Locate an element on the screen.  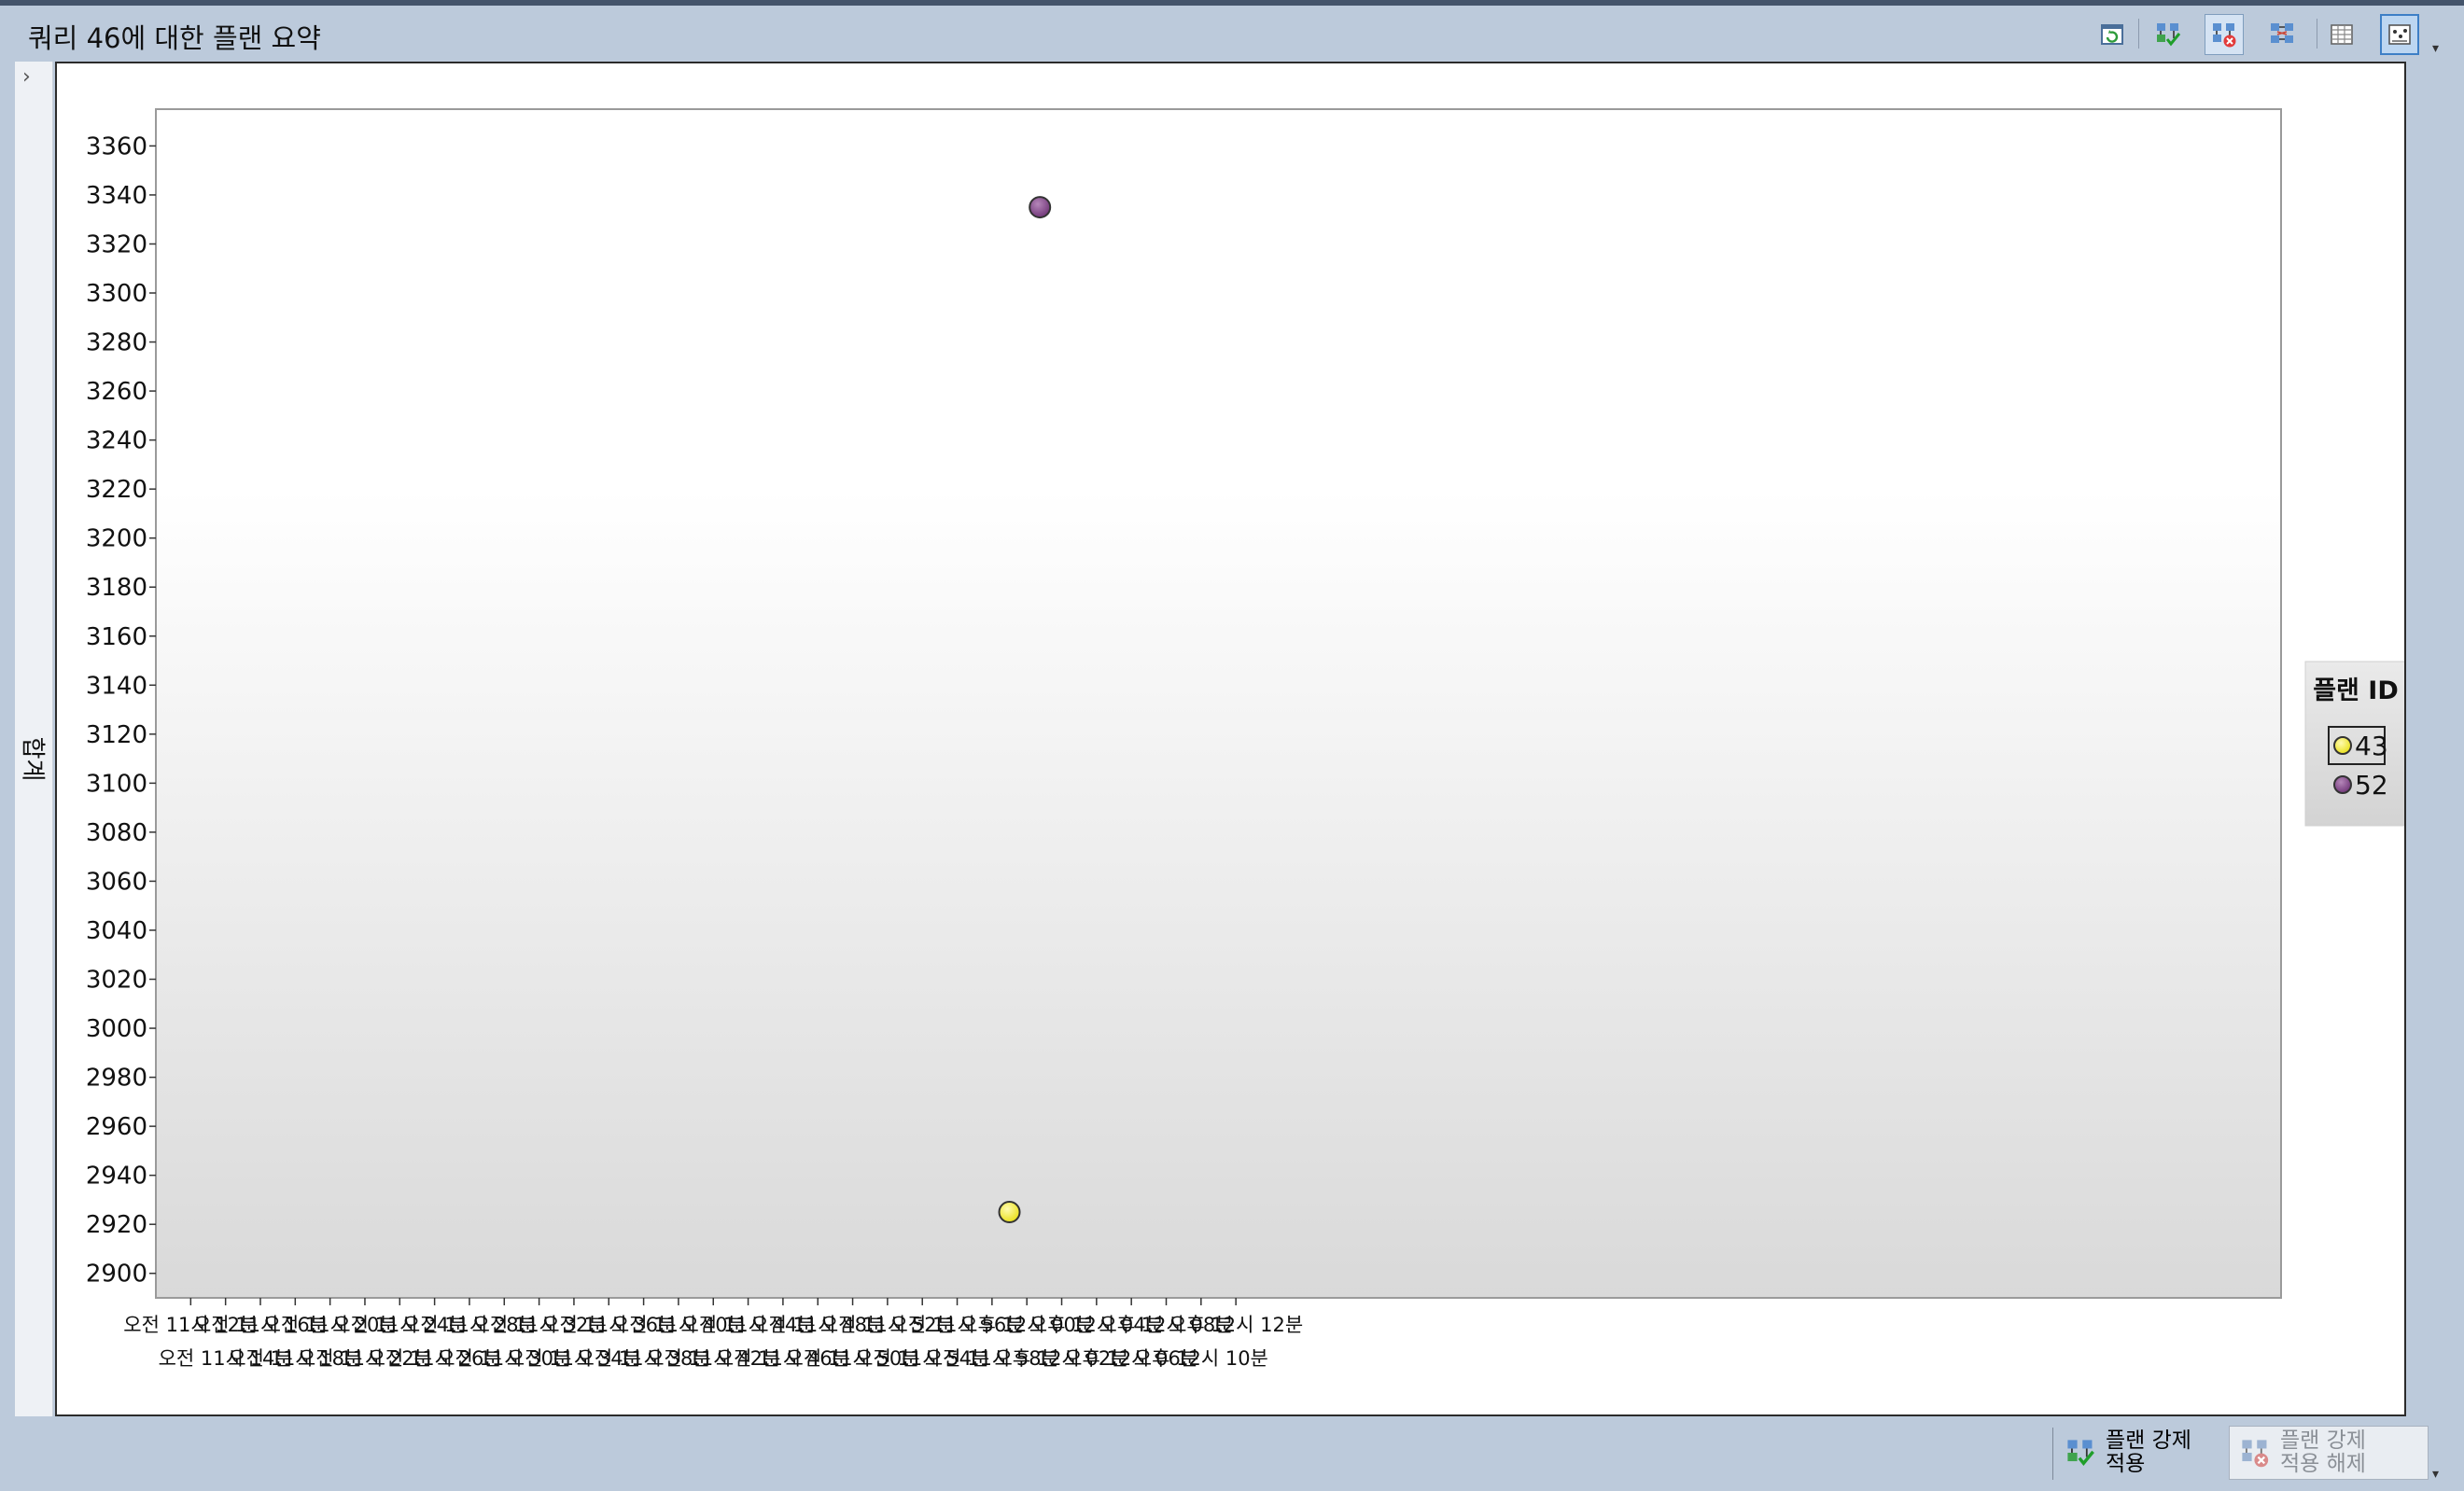
y-tick-label: 2920 is located at coordinates (116, 1225).